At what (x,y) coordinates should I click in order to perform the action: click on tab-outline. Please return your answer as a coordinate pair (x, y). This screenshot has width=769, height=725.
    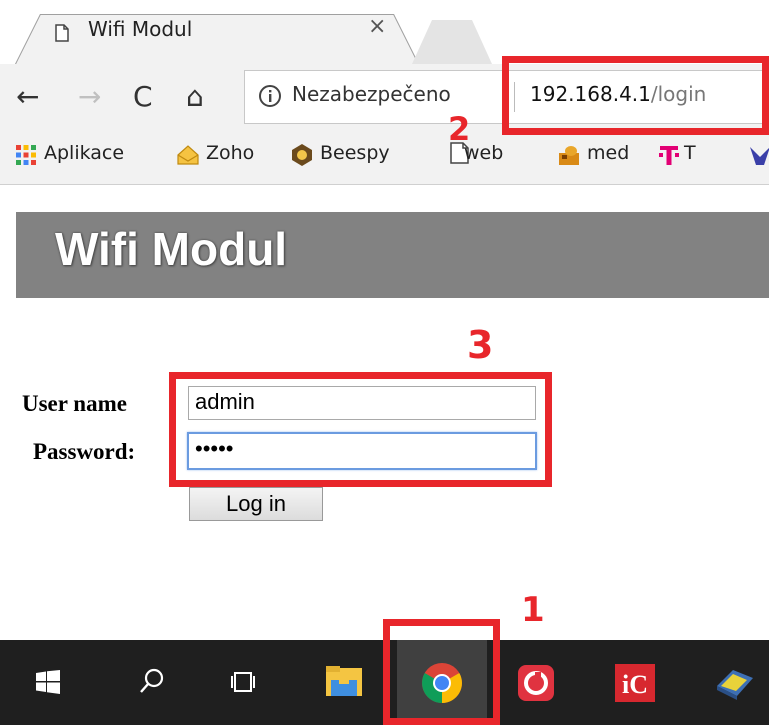
    Looking at the image, I should click on (217, 40).